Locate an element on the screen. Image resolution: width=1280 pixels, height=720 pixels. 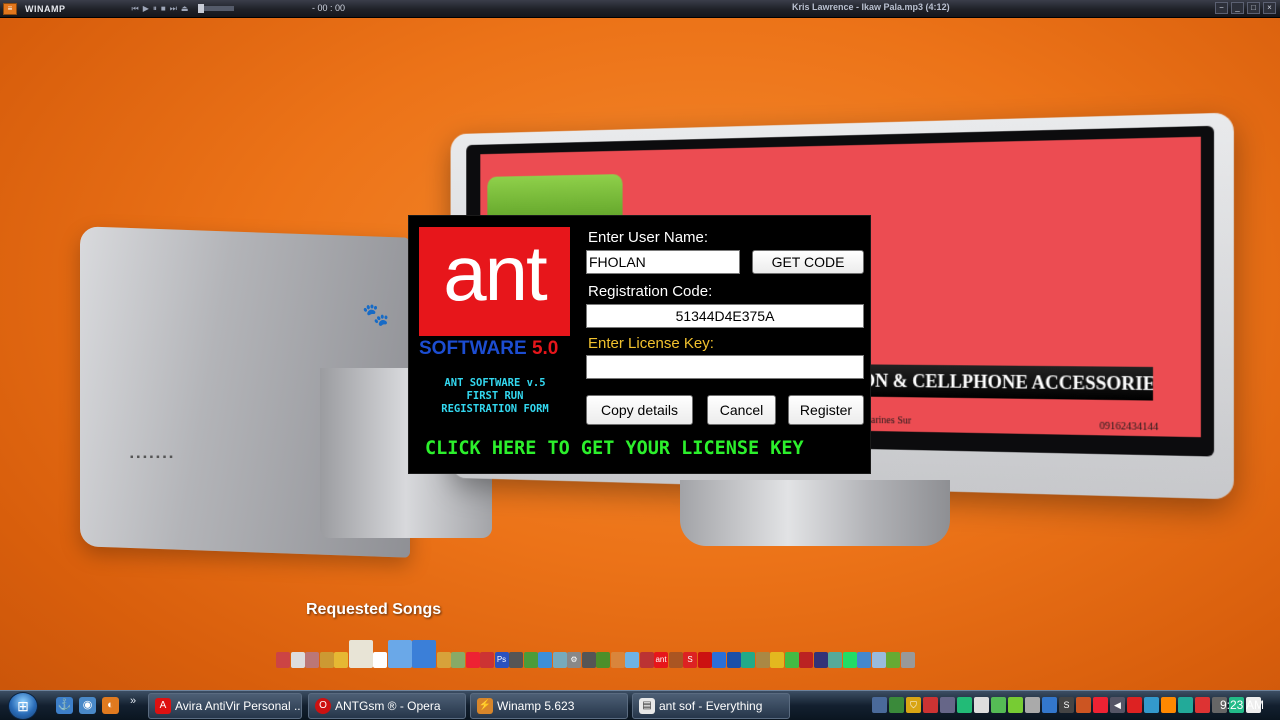
options-icon: − is located at coordinates (1221, 8).